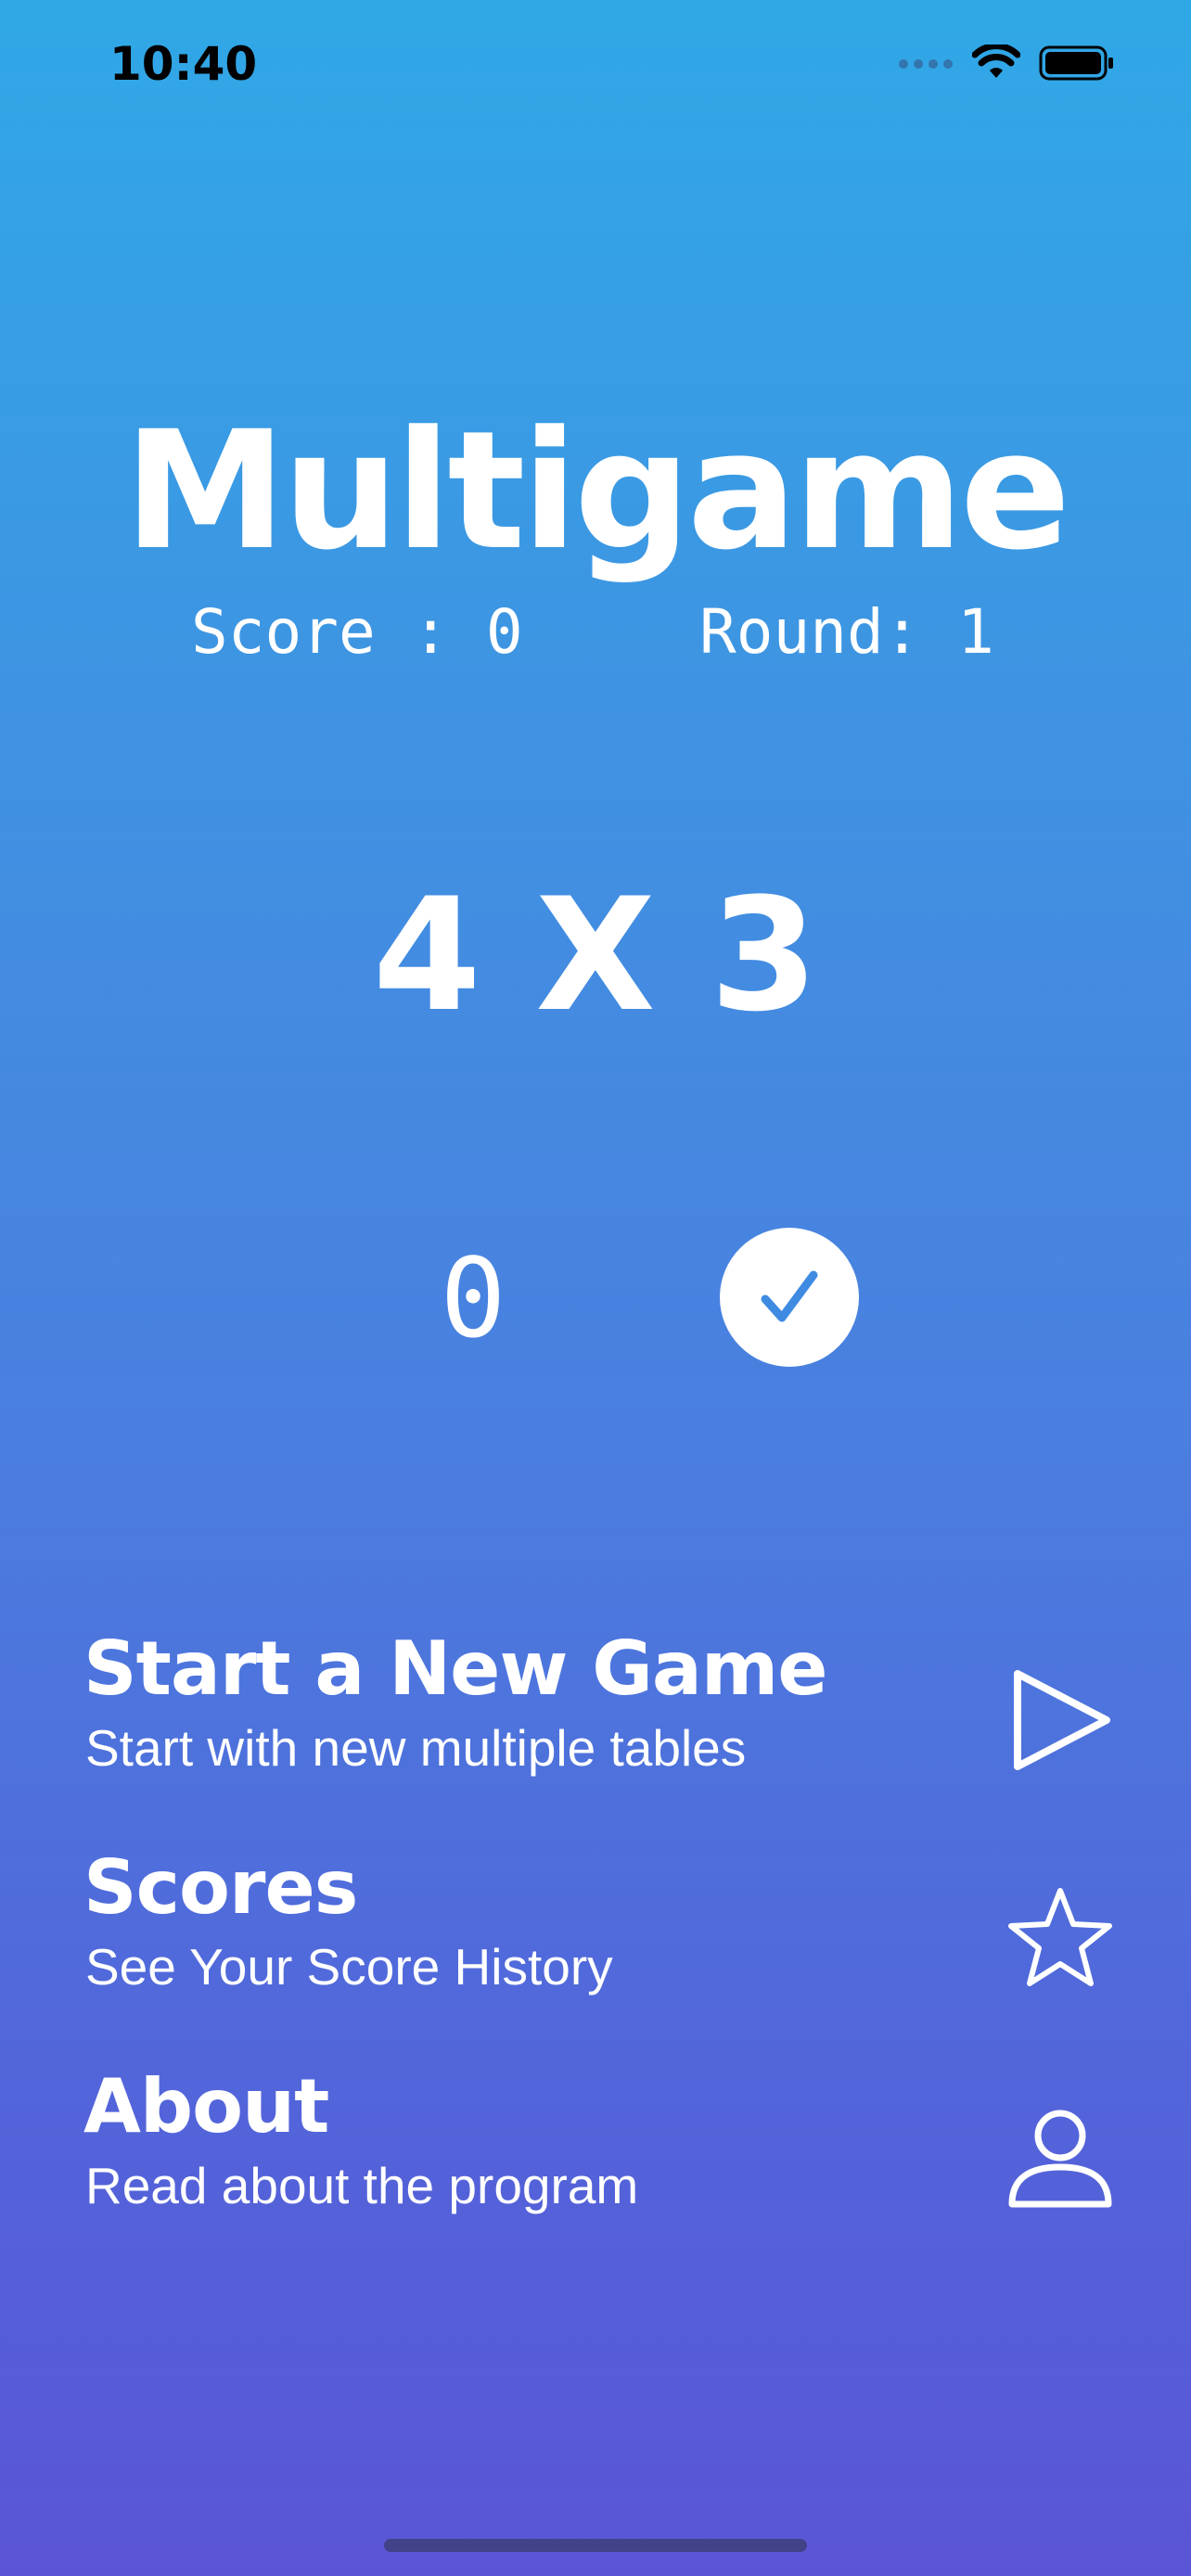 The height and width of the screenshot is (2576, 1191). Describe the element at coordinates (206, 2106) in the screenshot. I see `menu-item-title: About` at that location.